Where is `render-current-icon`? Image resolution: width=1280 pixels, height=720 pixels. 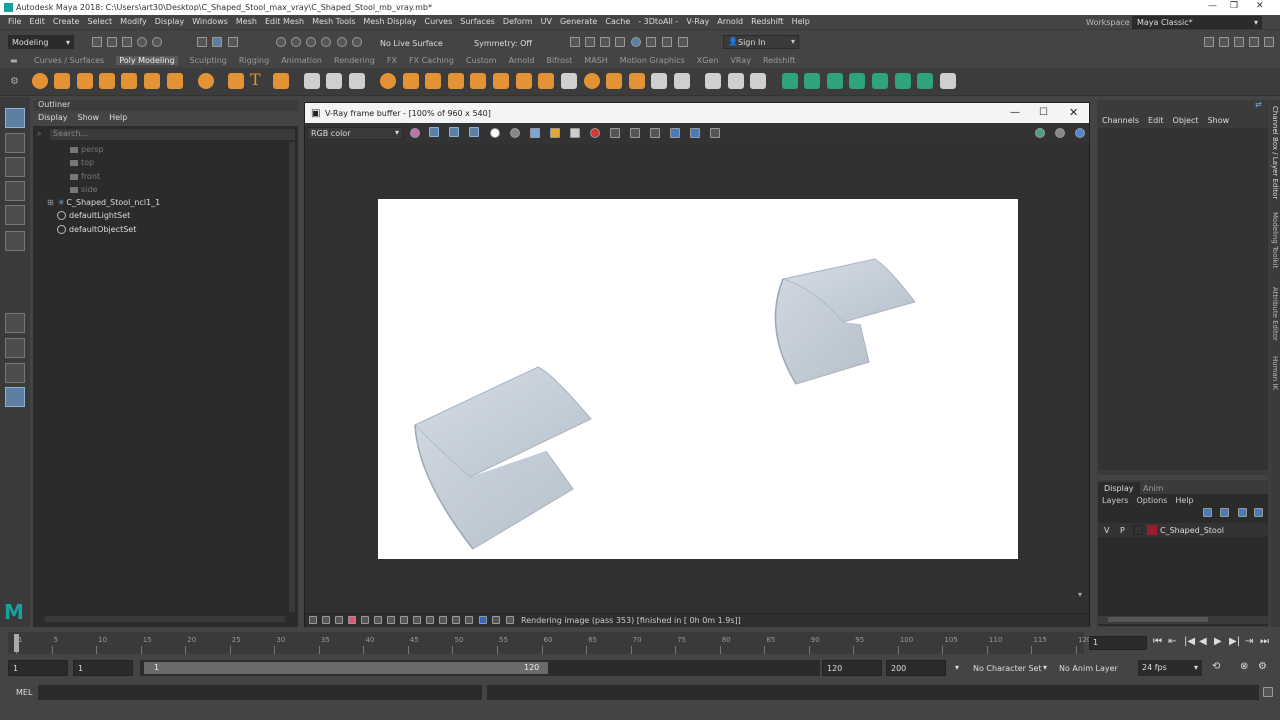
render-current-icon is located at coordinates (590, 42).